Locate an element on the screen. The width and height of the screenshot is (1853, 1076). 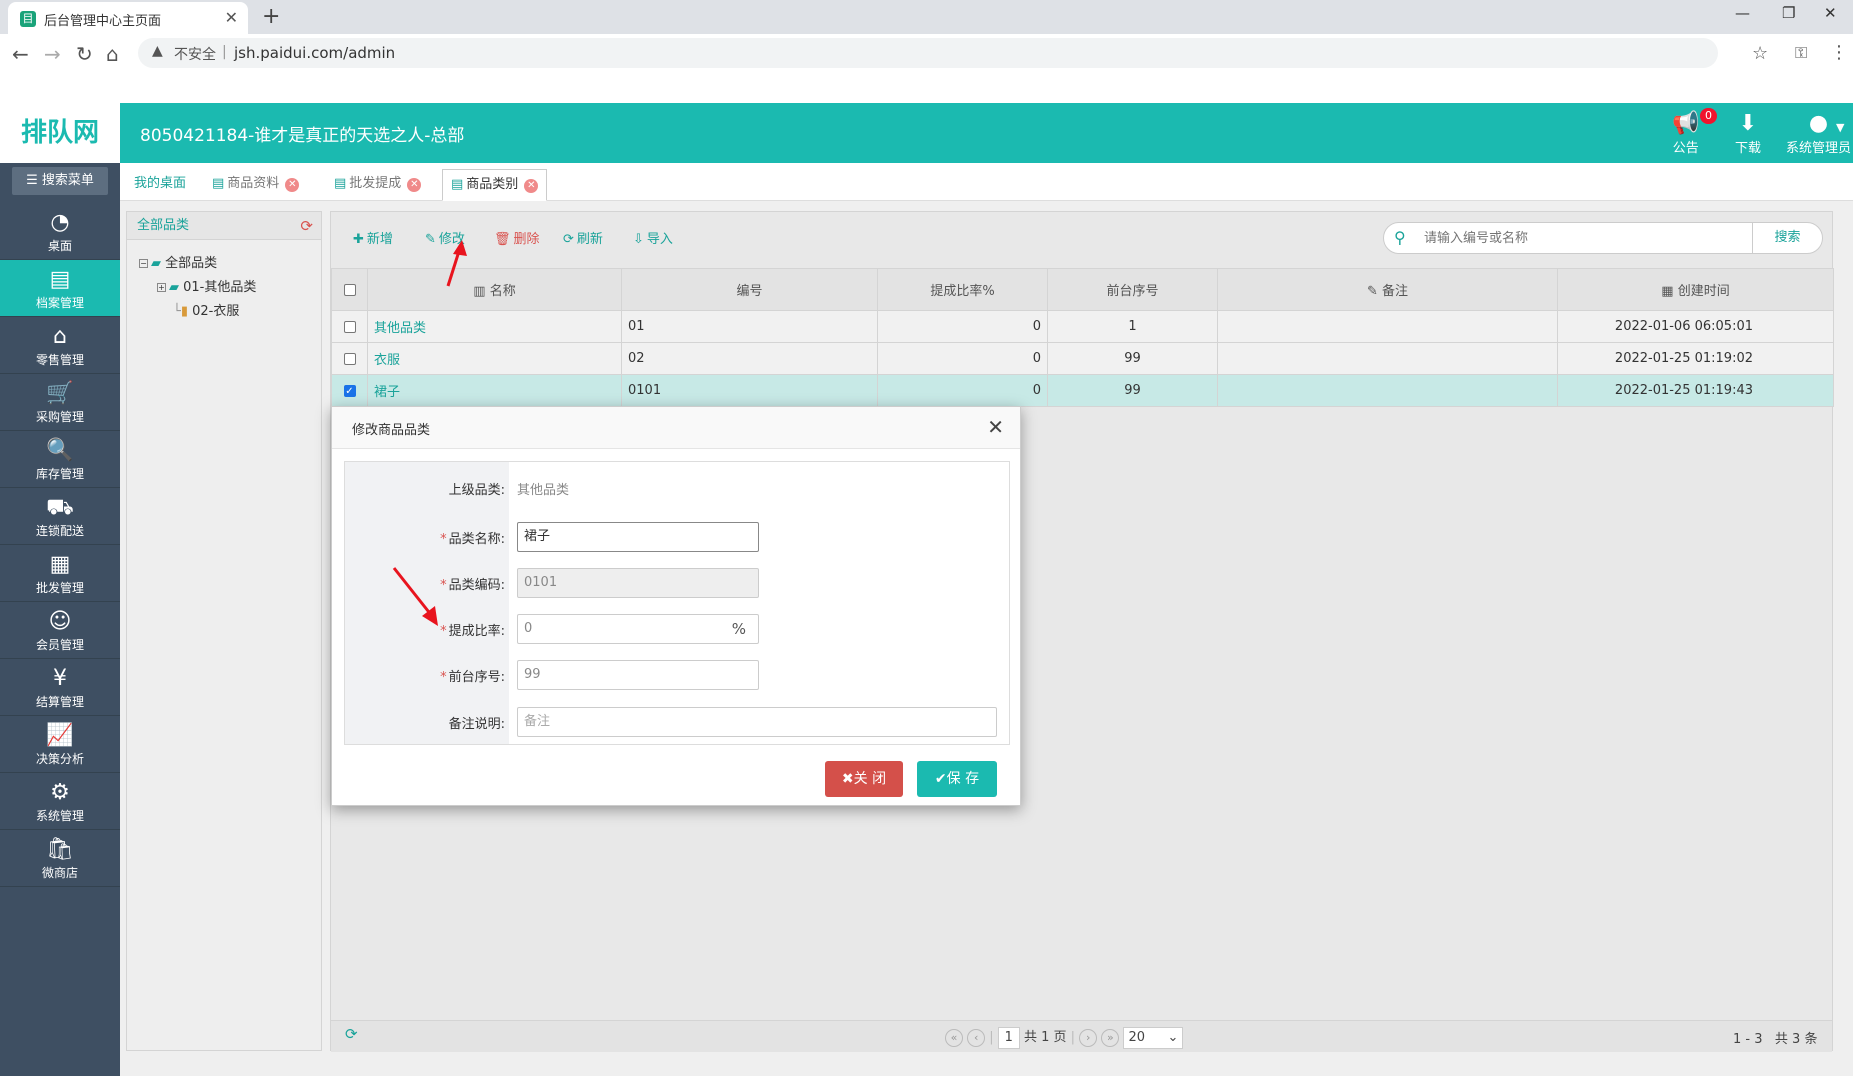
col-remark: ✎ 备注 is located at coordinates (1387, 289).